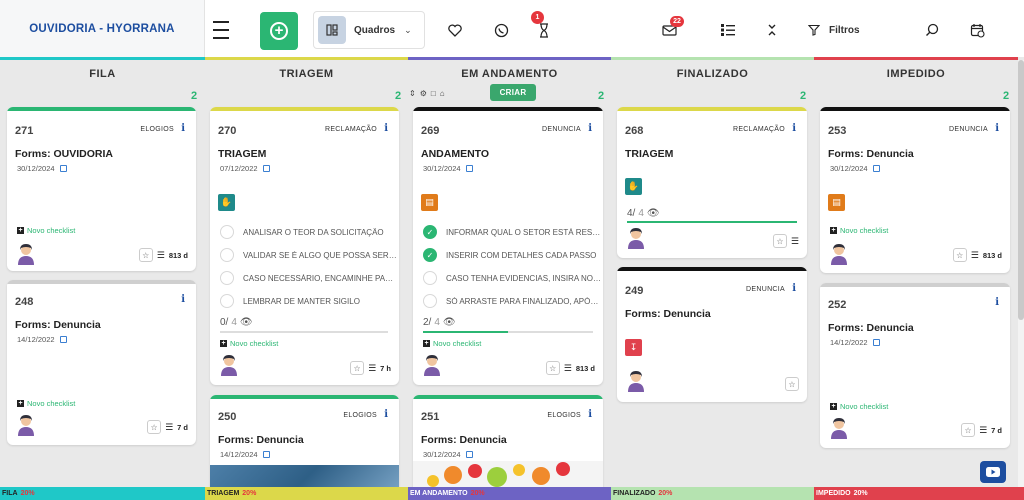 This screenshot has height=500, width=1024. I want to click on checklist-item-text: INSERIR COM DETALHES CADA PASSO, so click(521, 255).